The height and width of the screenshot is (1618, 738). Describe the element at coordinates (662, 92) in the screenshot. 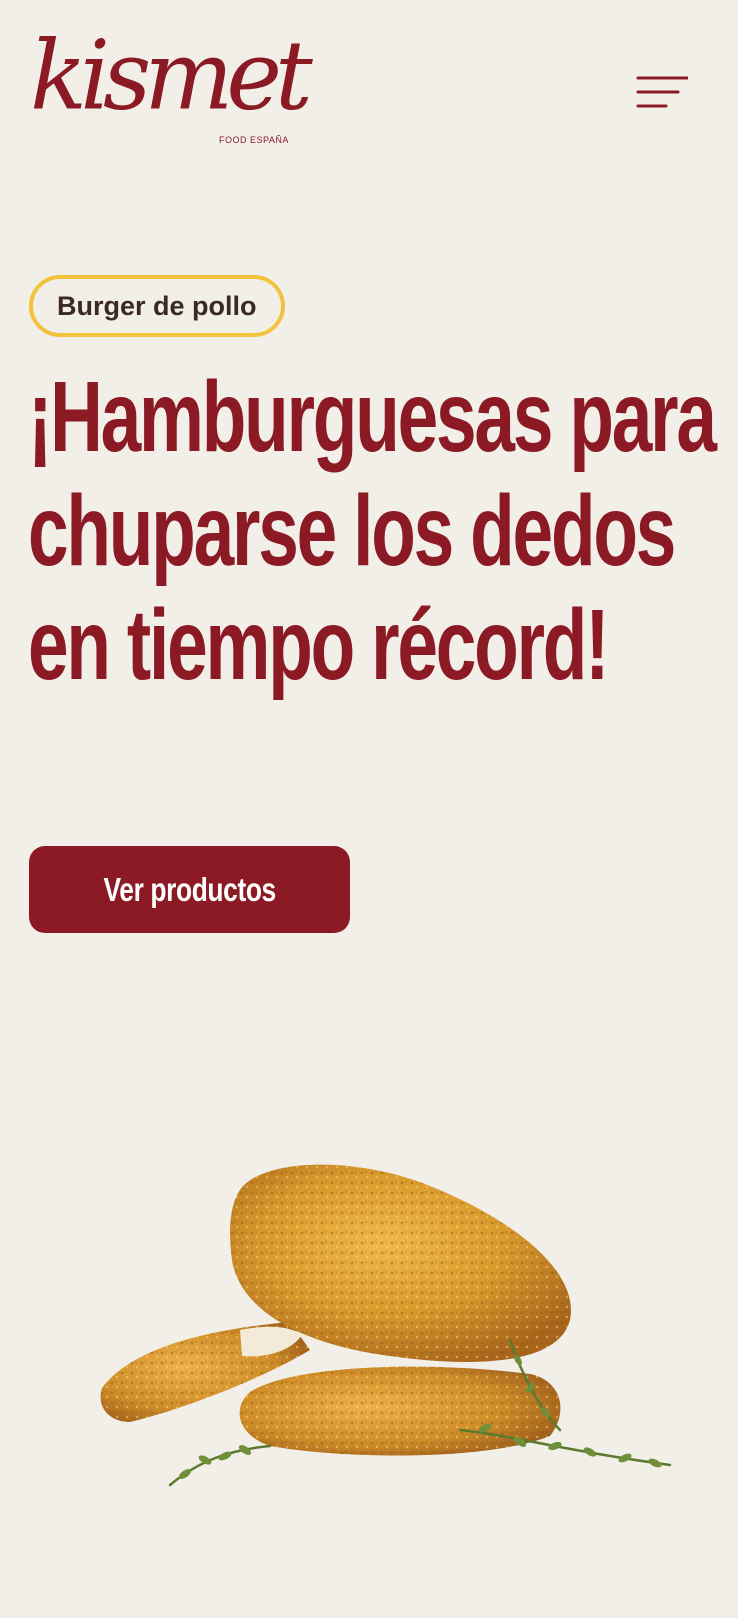

I see `hamburger-menu-icon` at that location.